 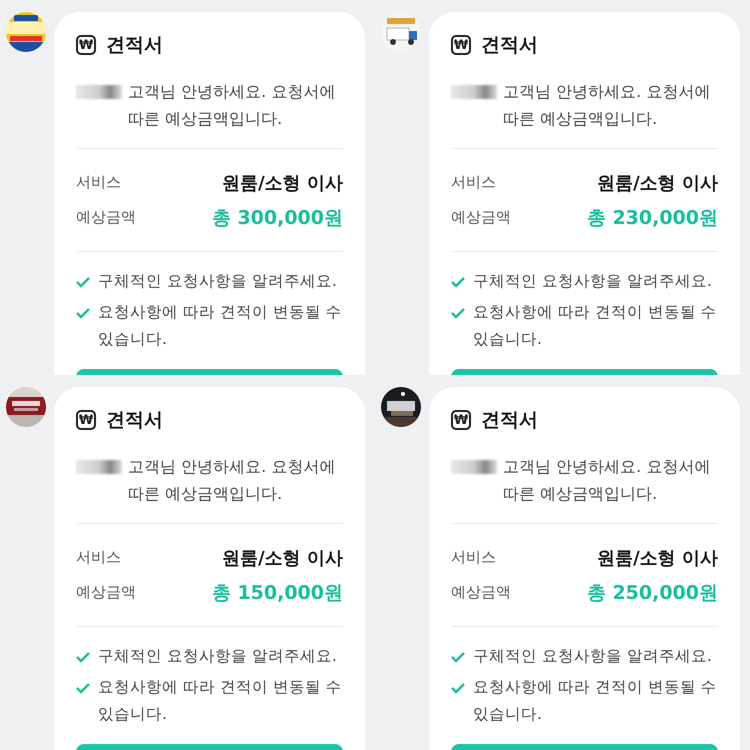 What do you see at coordinates (652, 593) in the screenshot?
I see `price-value: 총 250,000원` at bounding box center [652, 593].